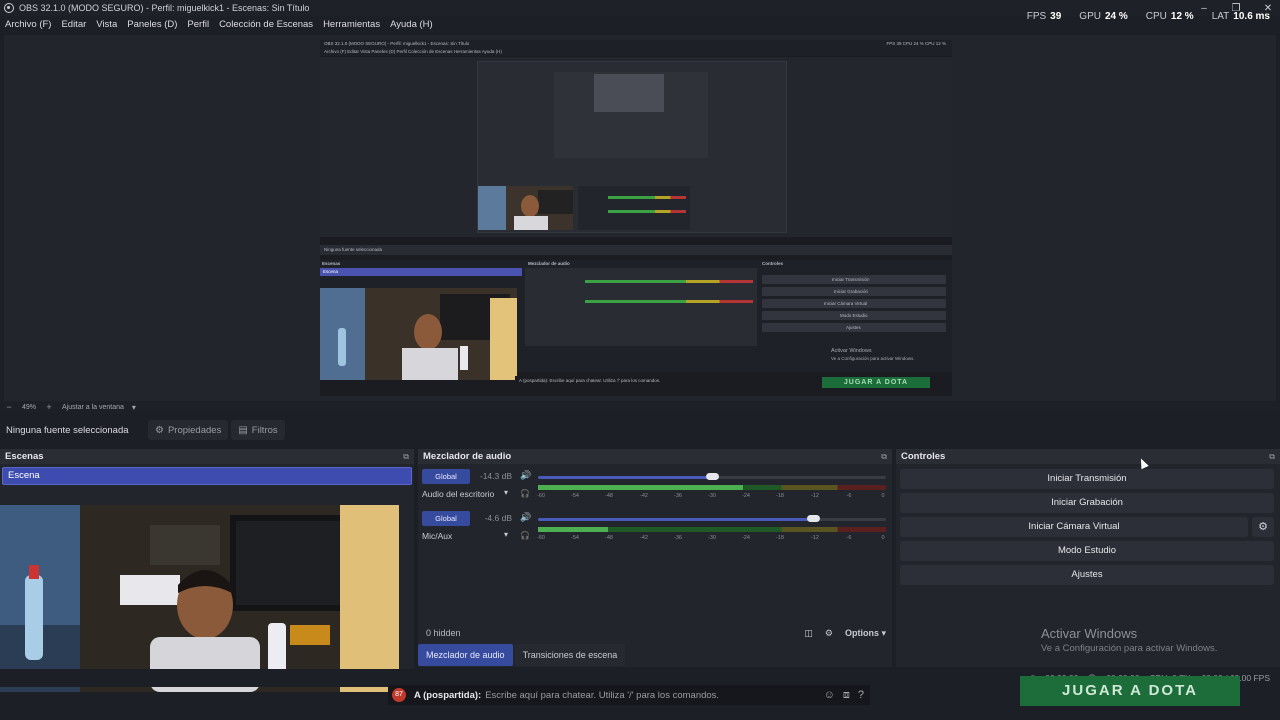  I want to click on cpu-value: 12 %, so click(1182, 16).